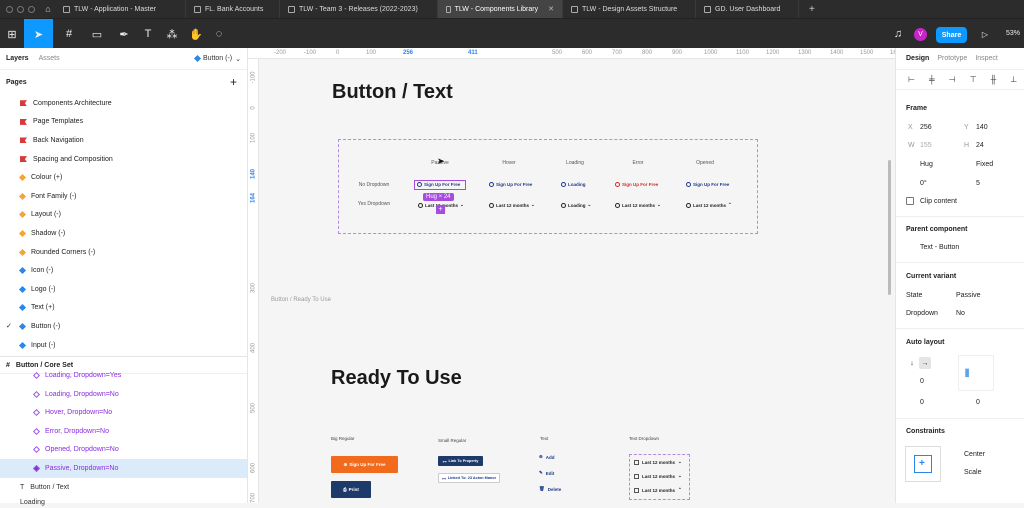 The width and height of the screenshot is (1024, 508). What do you see at coordinates (911, 79) in the screenshot?
I see `align-left-icon: ⊢` at bounding box center [911, 79].